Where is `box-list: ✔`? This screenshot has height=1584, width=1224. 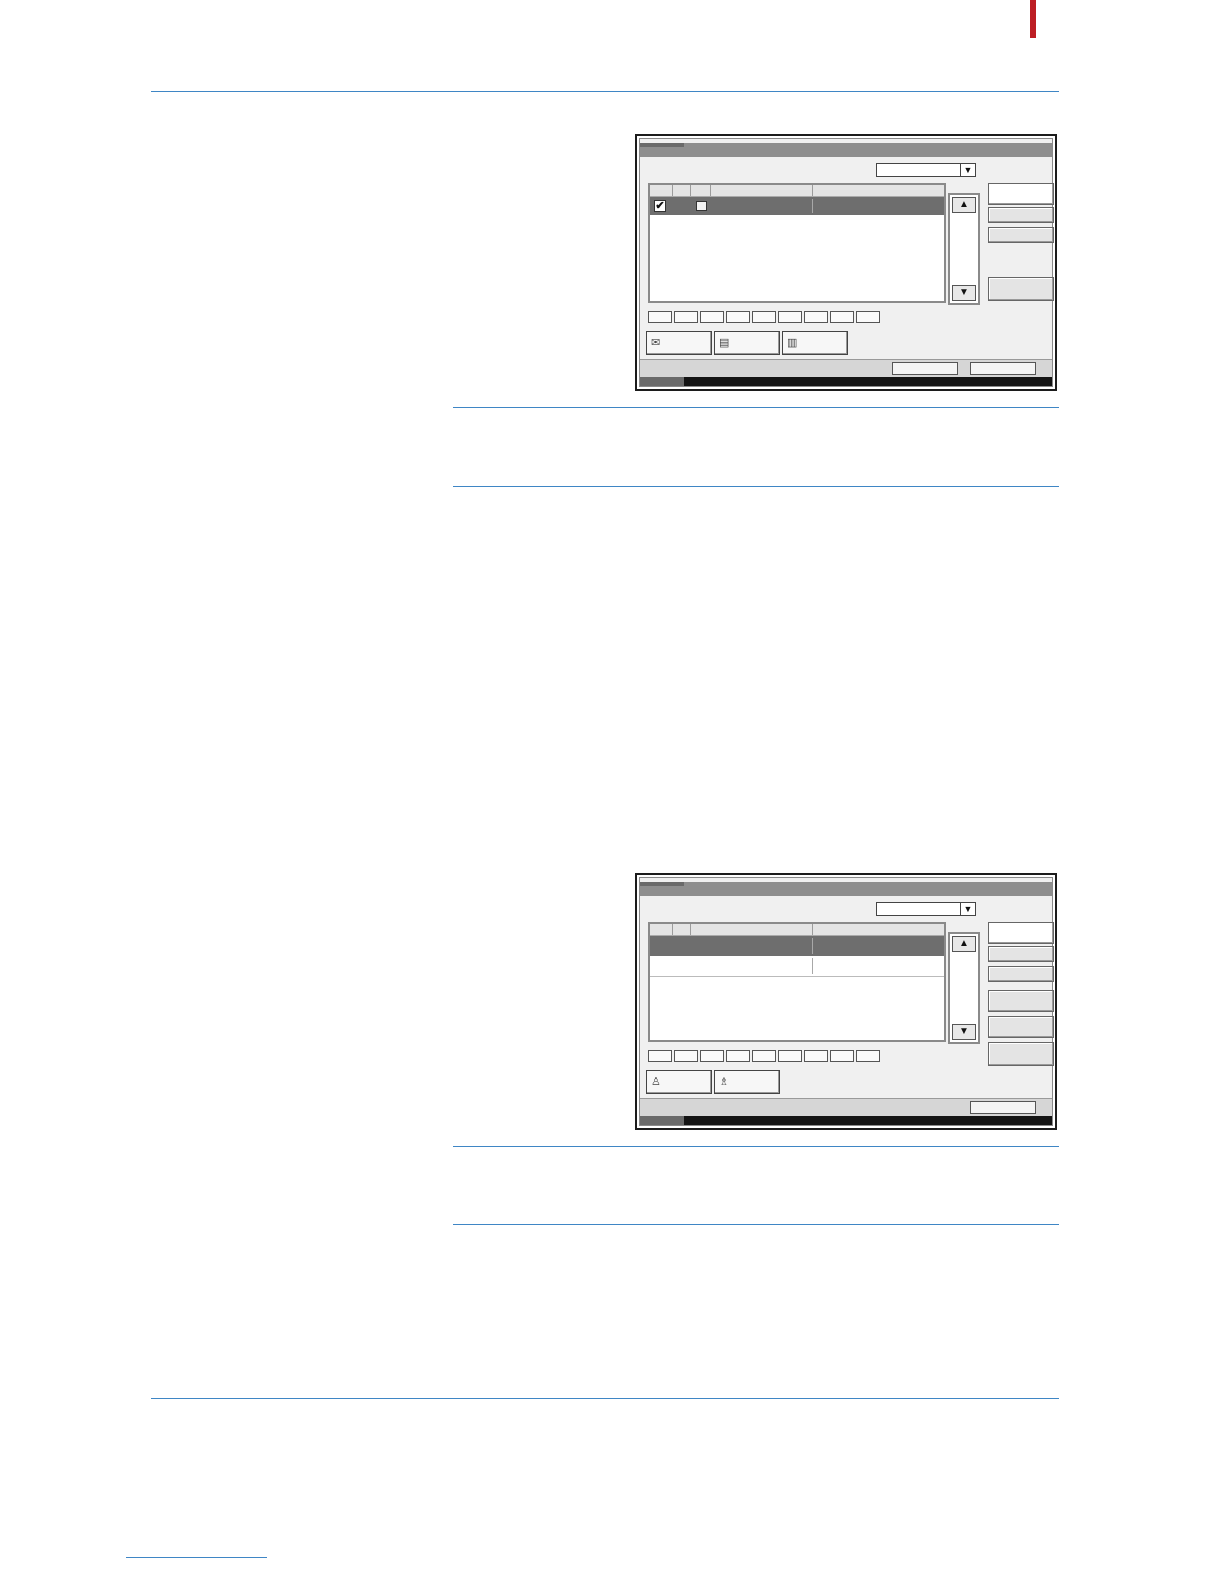
box-list: ✔ is located at coordinates (797, 243).